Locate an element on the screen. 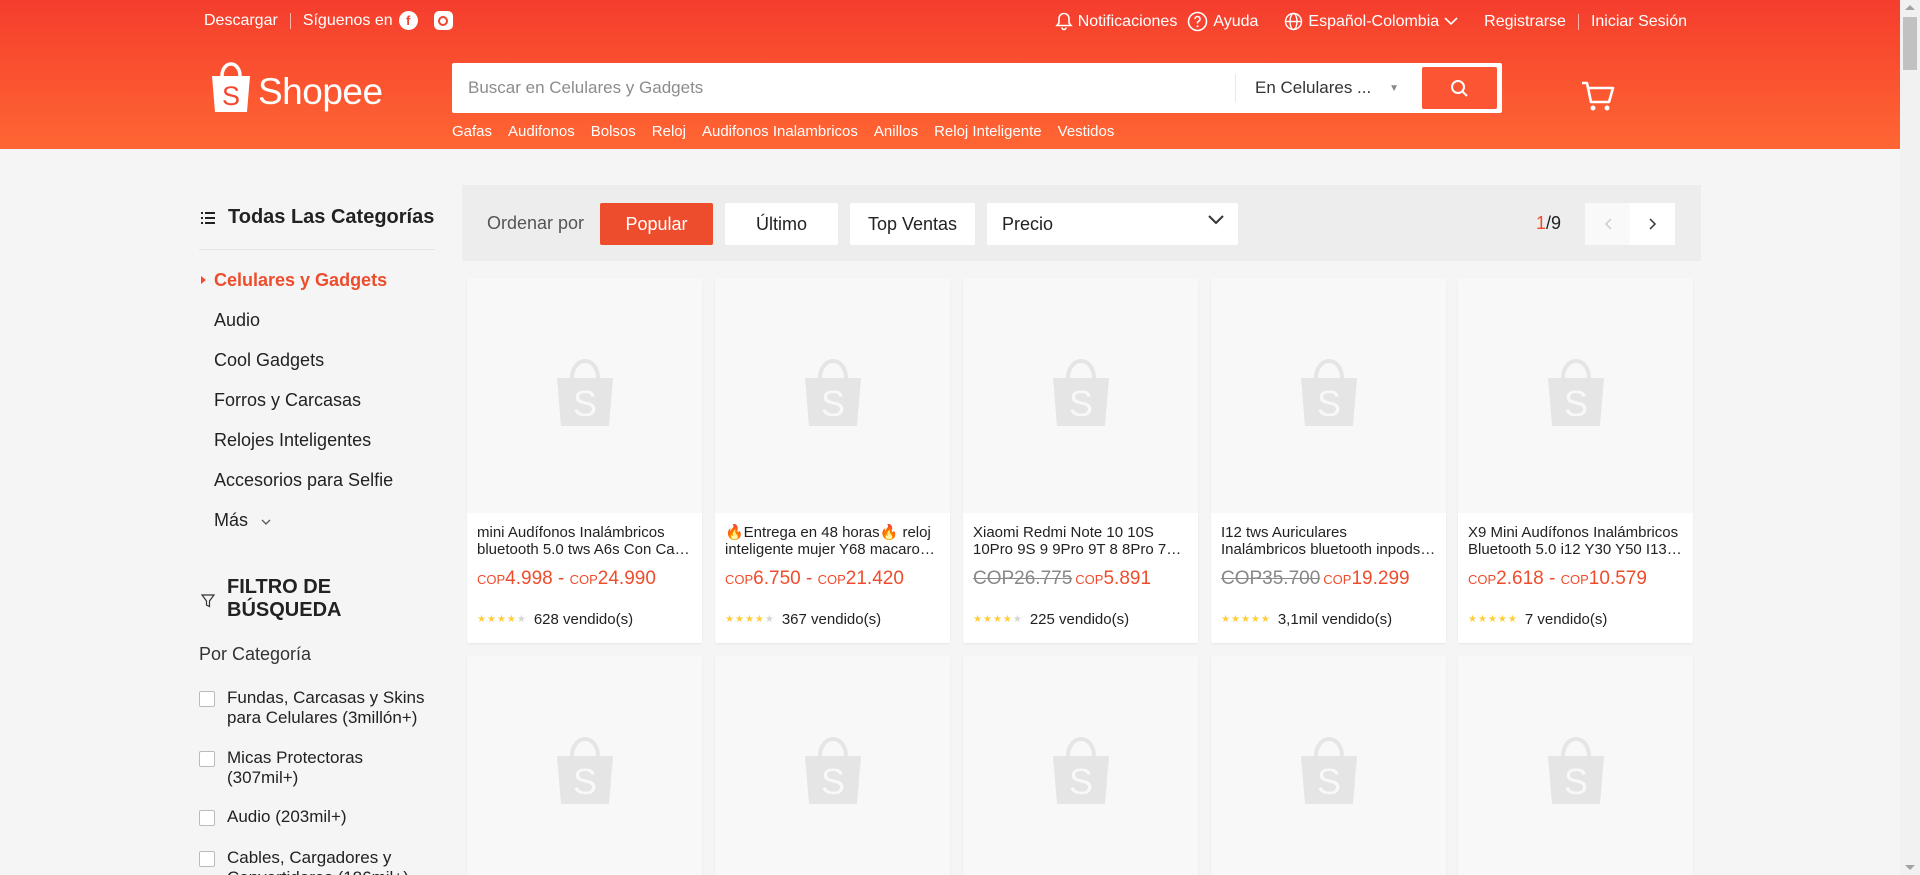 This screenshot has width=1920, height=875. suggestion-link: Audifonos is located at coordinates (541, 131).